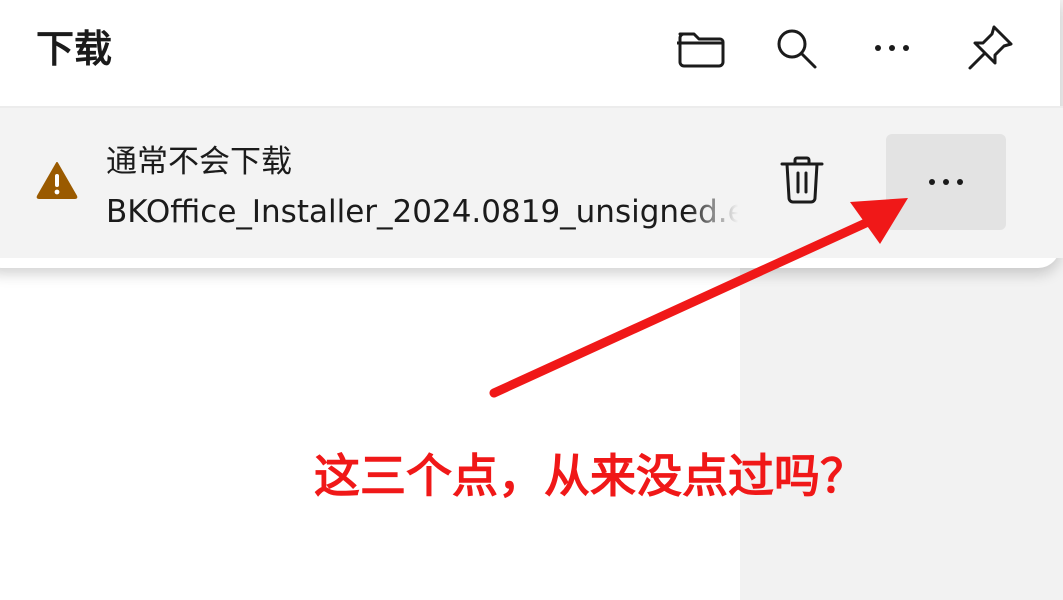 This screenshot has width=1063, height=600. What do you see at coordinates (199, 162) in the screenshot?
I see `download-status-text: 通常不会下载` at bounding box center [199, 162].